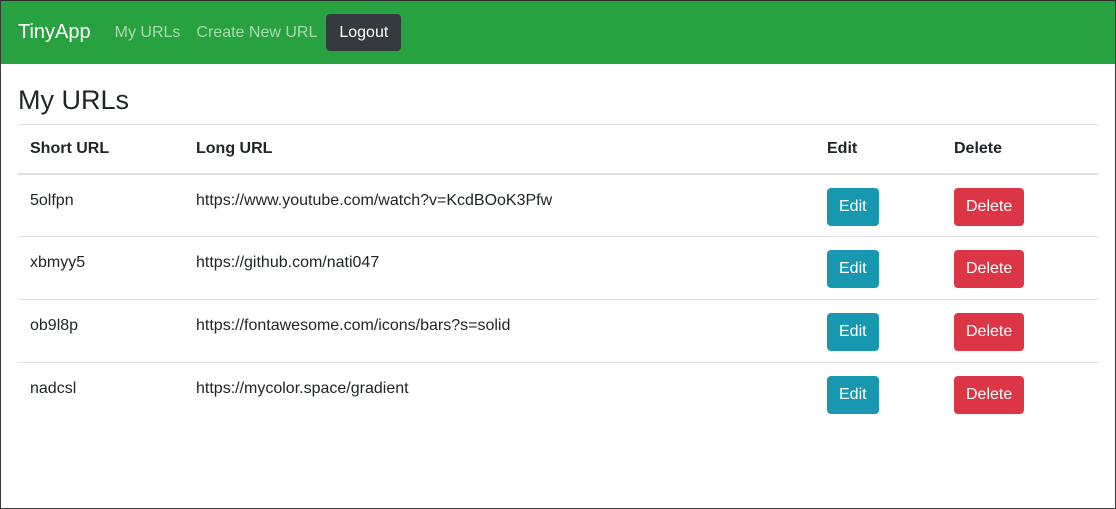 The image size is (1116, 509). I want to click on page-title: My URLs, so click(74, 100).